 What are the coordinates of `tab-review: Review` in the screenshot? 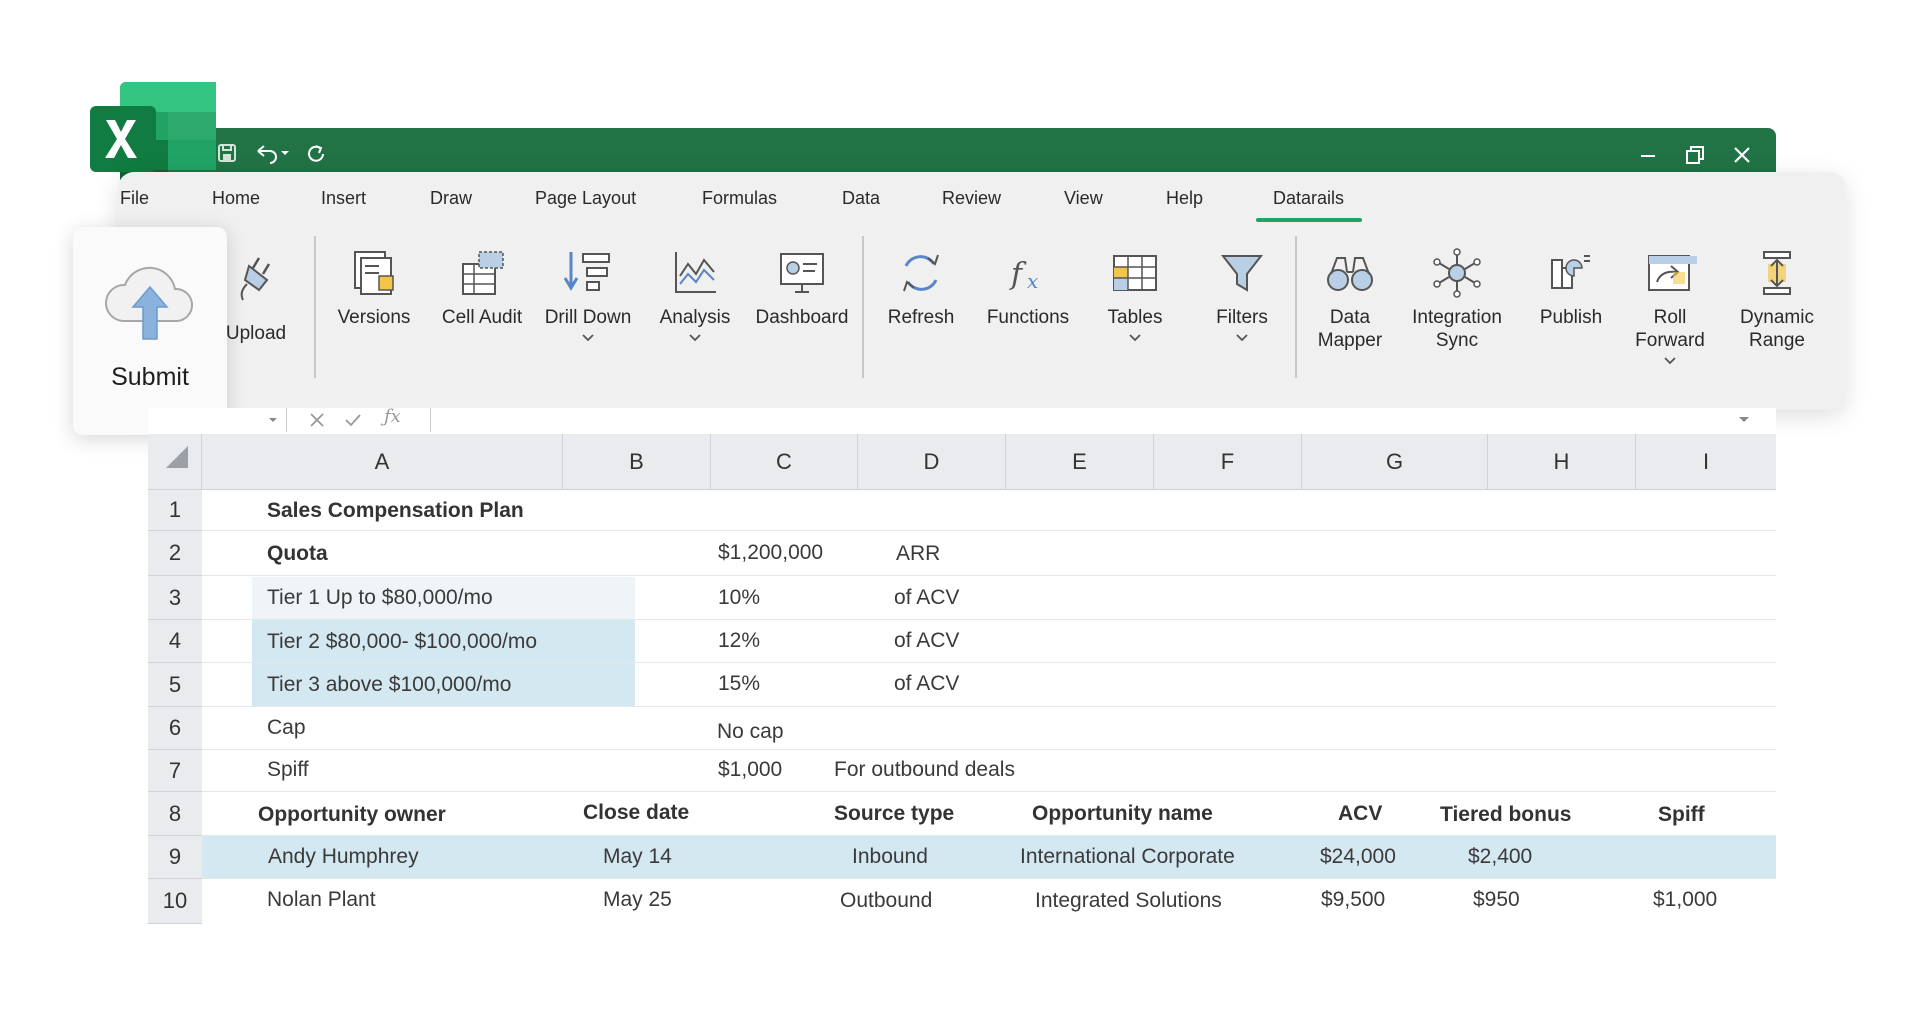 It's located at (971, 198).